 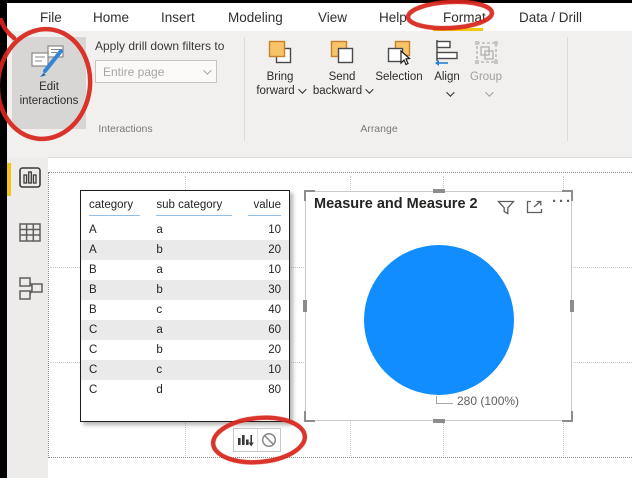 I want to click on drill-scope-dropdown: Entire page, so click(x=156, y=71).